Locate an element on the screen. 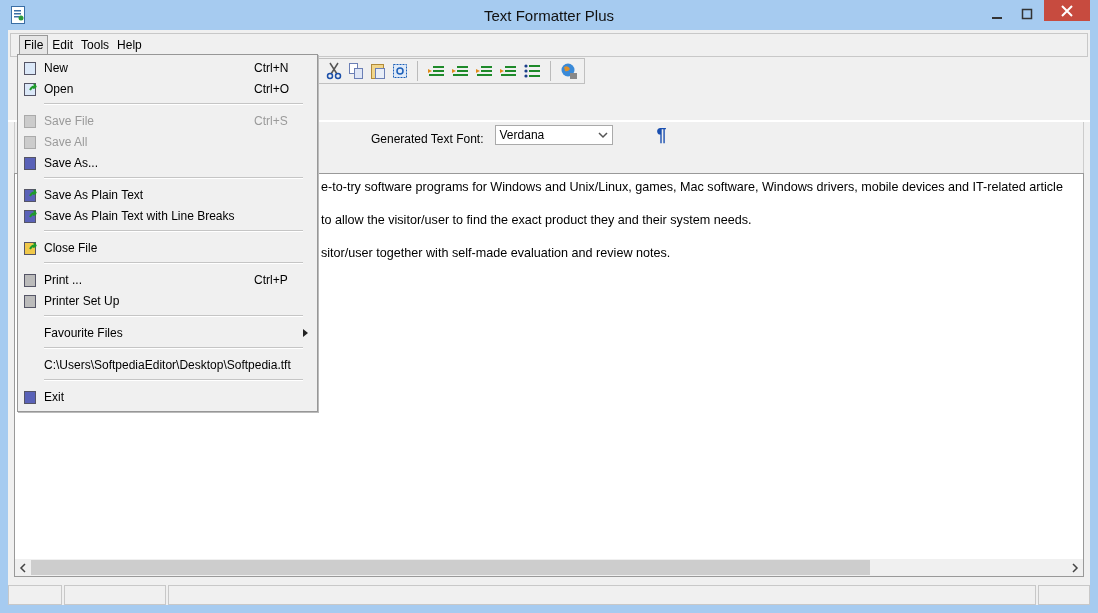  scroll-left-icon is located at coordinates (23, 567).